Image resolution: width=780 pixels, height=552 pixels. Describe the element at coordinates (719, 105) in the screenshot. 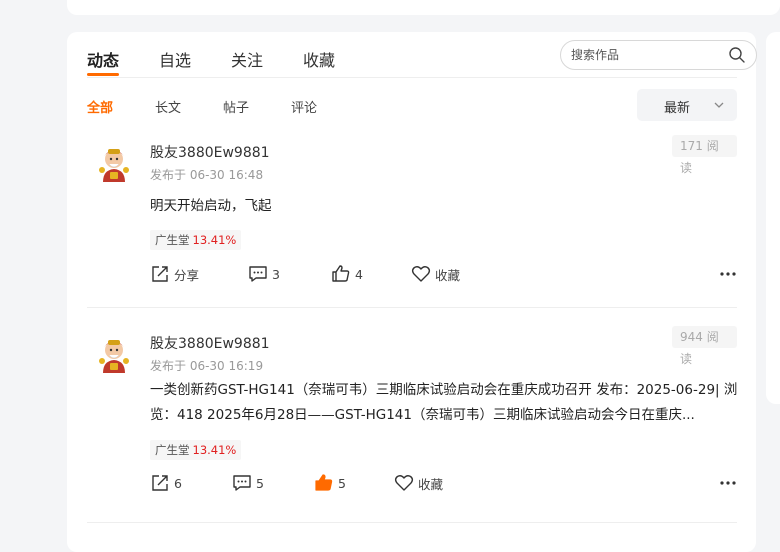

I see `chevron-down-icon` at that location.